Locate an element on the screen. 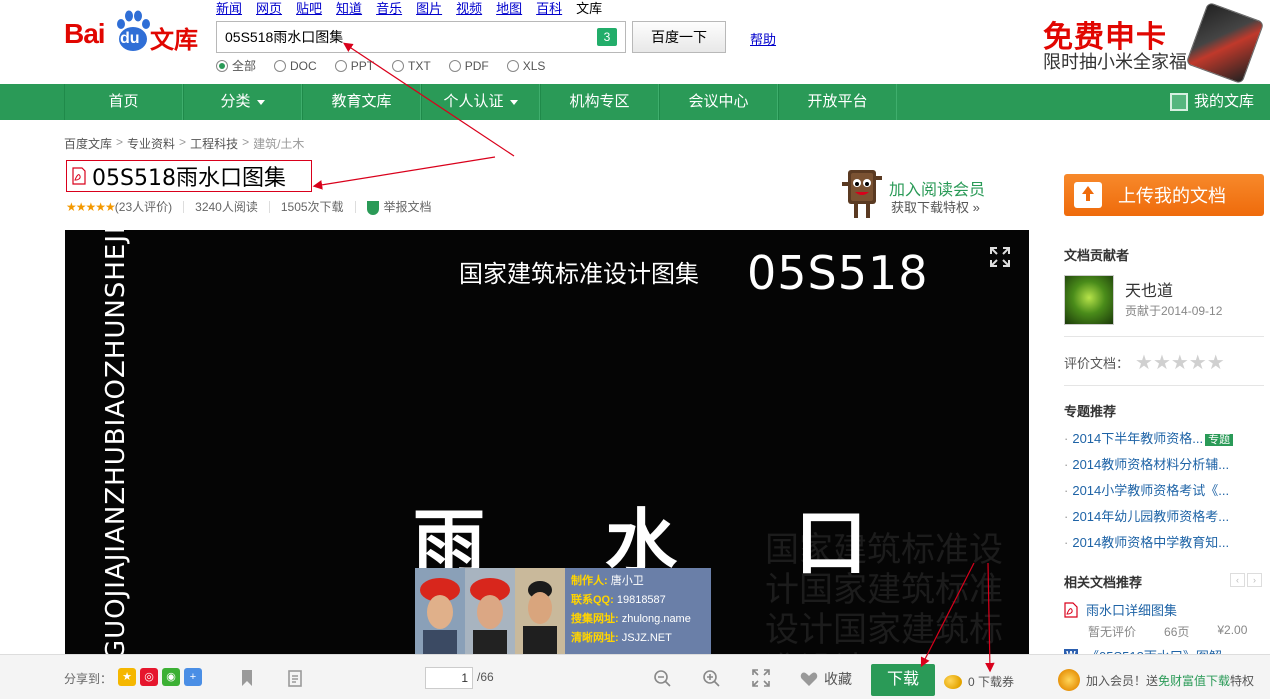  zoom-in-icon is located at coordinates (711, 678).